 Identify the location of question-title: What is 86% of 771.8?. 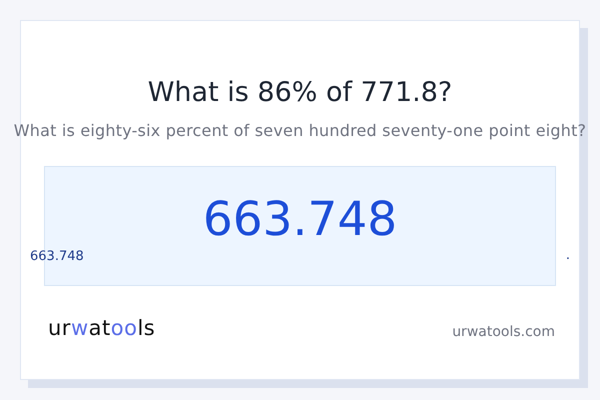
(300, 93).